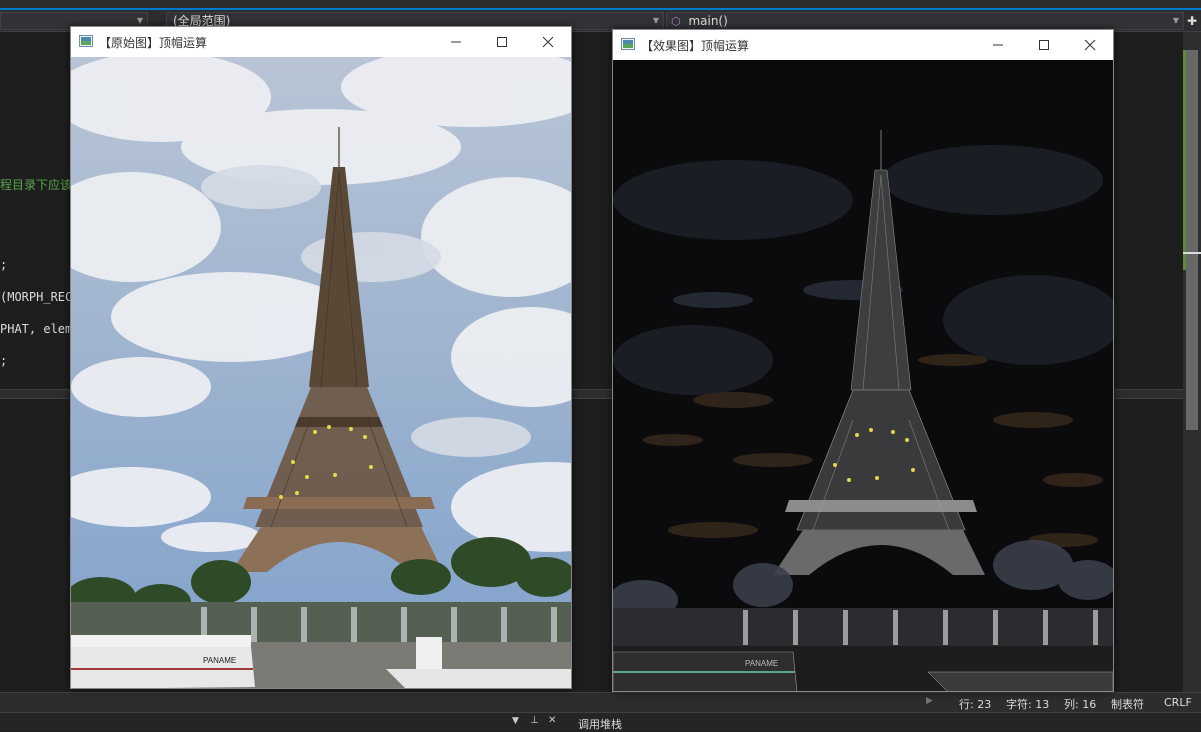  What do you see at coordinates (695, 46) in the screenshot?
I see `window-title: 【效果图】顶帽运算` at bounding box center [695, 46].